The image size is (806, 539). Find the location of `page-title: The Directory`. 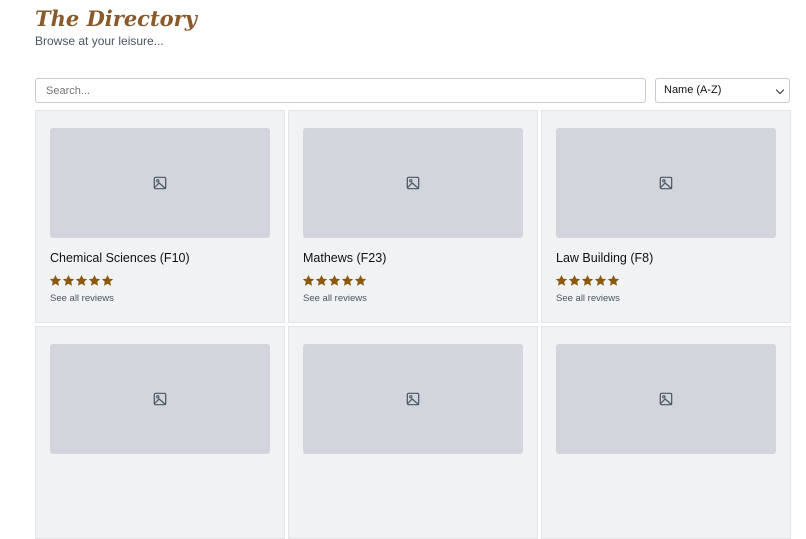

page-title: The Directory is located at coordinates (116, 18).